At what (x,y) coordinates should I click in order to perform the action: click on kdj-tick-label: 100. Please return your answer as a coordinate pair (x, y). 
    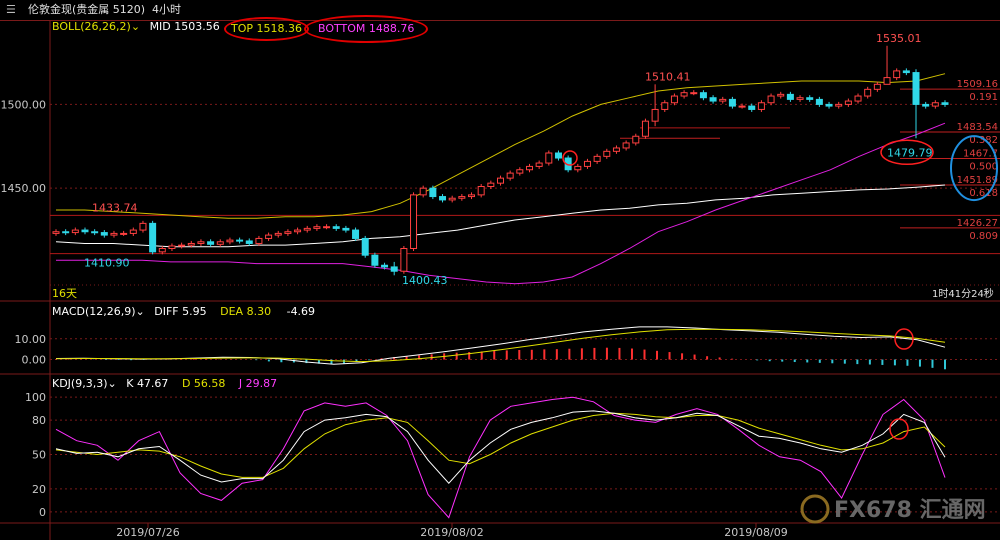
    Looking at the image, I should click on (35, 397).